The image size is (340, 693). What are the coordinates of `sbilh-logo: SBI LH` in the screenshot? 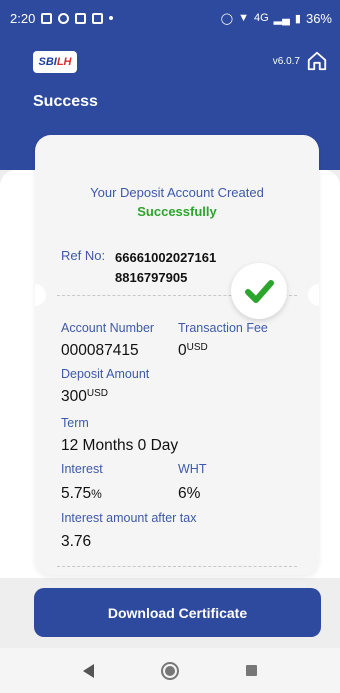 It's located at (55, 62).